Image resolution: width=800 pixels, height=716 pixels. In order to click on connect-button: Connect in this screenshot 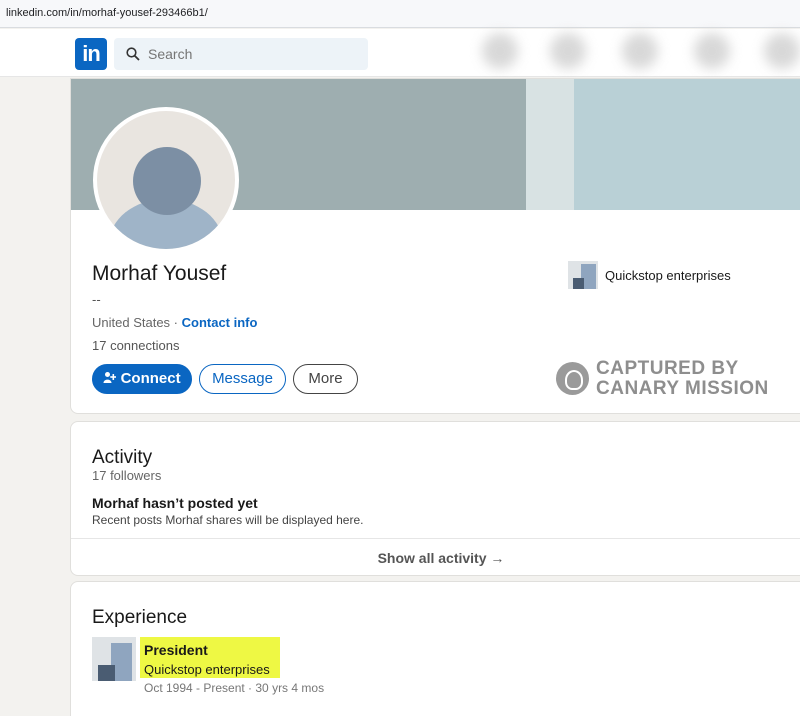, I will do `click(142, 379)`.